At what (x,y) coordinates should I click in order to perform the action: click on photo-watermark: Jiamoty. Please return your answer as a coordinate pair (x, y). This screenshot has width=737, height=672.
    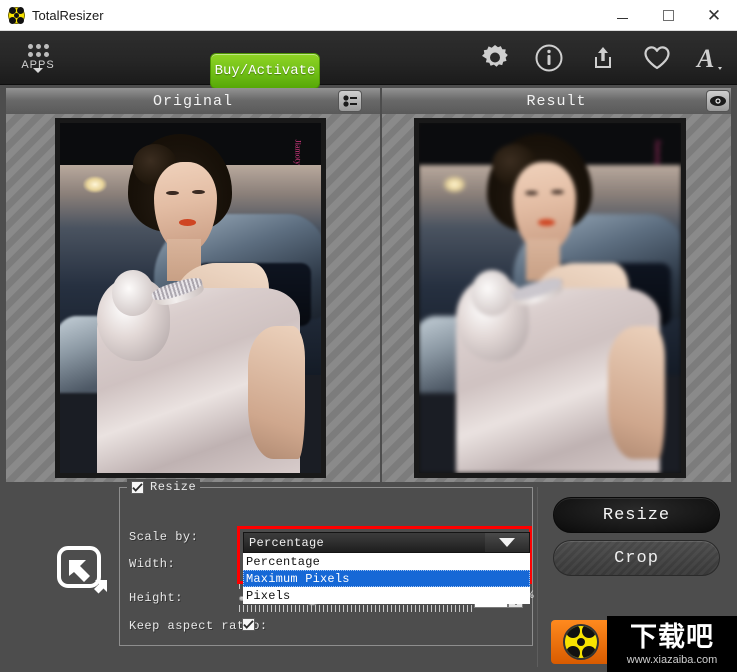
    Looking at the image, I should click on (298, 152).